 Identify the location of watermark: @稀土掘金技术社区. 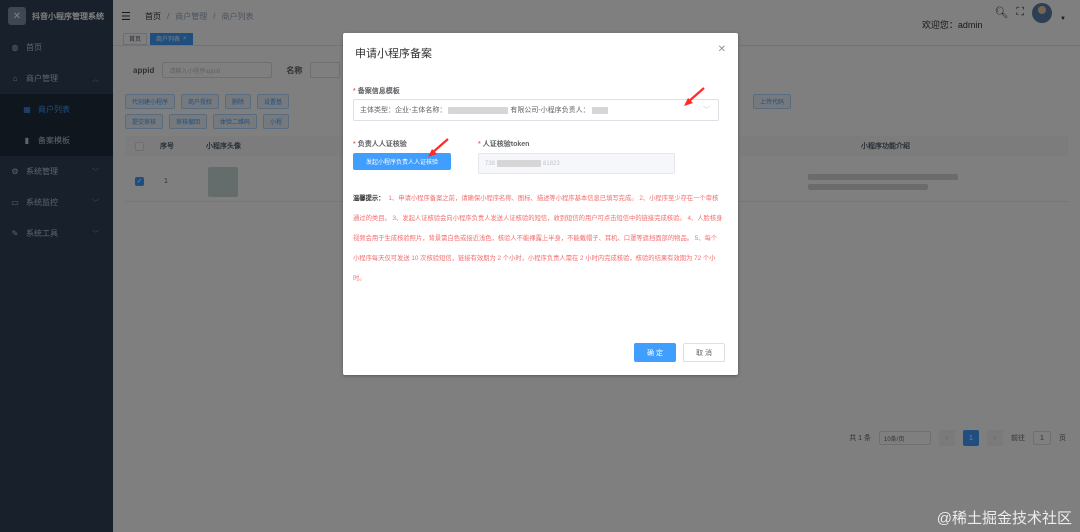
(1004, 518).